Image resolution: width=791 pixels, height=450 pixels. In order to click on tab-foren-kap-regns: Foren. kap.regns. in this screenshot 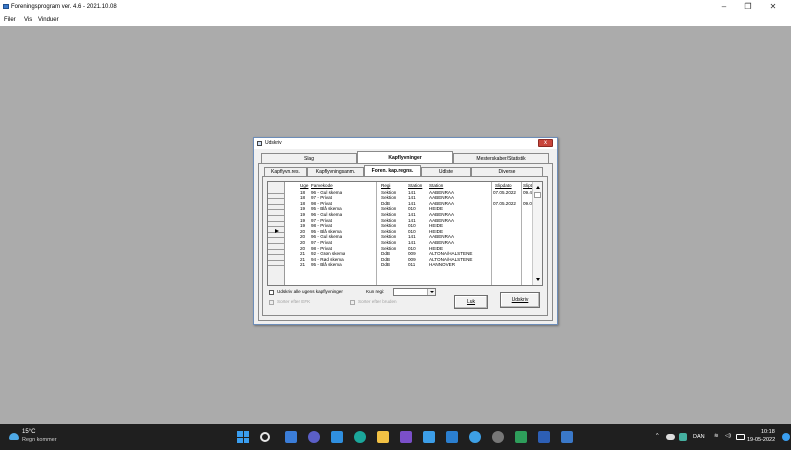, I will do `click(392, 170)`.